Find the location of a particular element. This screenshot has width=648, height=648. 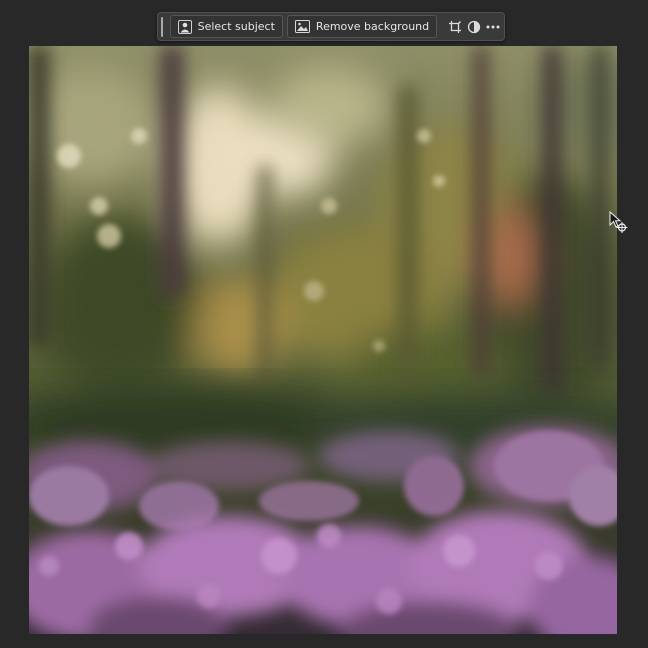

remove-background-button: Remove background is located at coordinates (362, 26).